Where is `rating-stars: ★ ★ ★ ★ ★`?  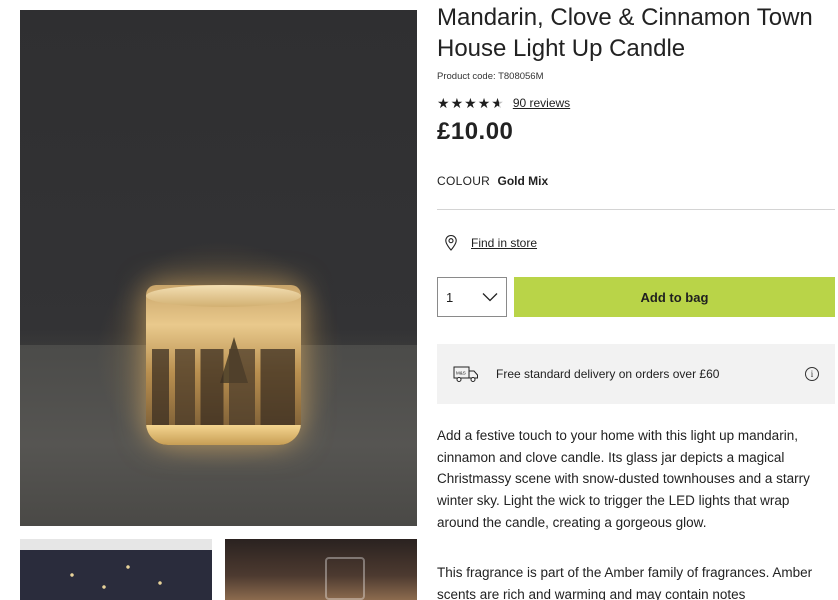 rating-stars: ★ ★ ★ ★ ★ is located at coordinates (470, 103).